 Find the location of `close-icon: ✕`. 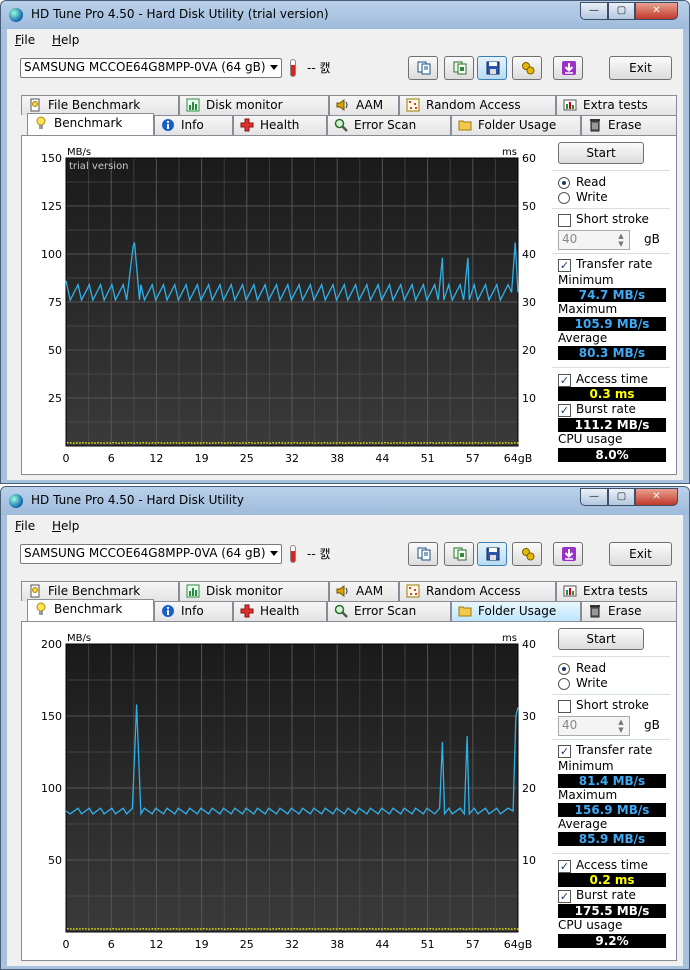

close-icon: ✕ is located at coordinates (656, 10).